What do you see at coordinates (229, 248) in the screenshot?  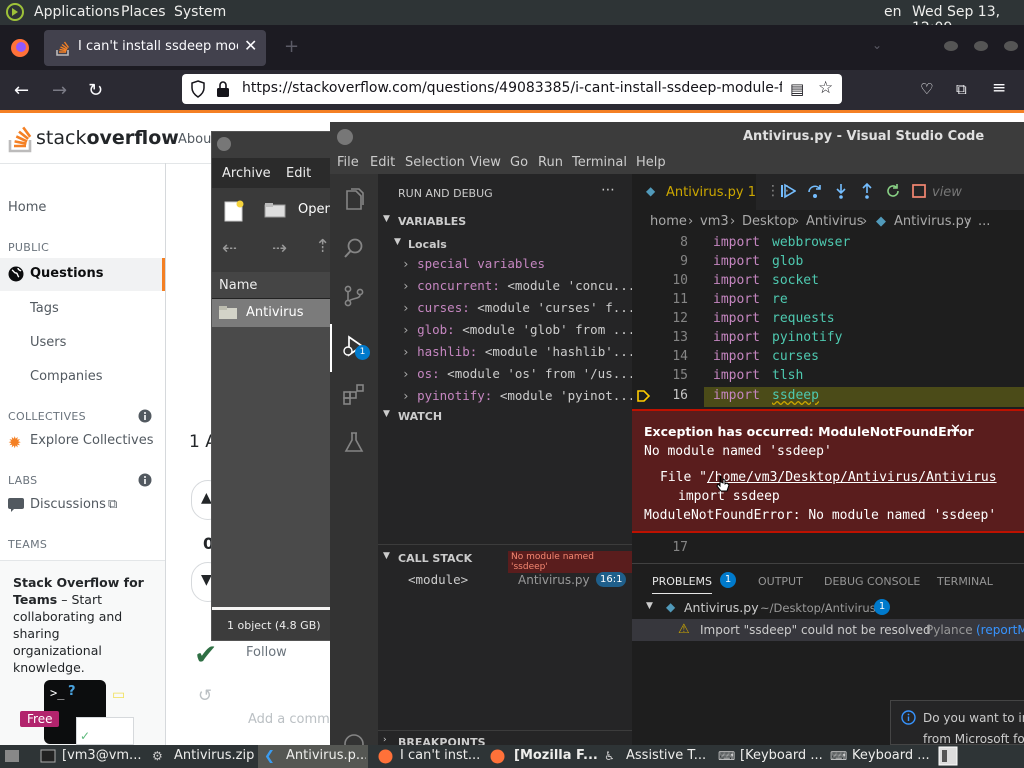 I see `archive-back-icon: ⇠` at bounding box center [229, 248].